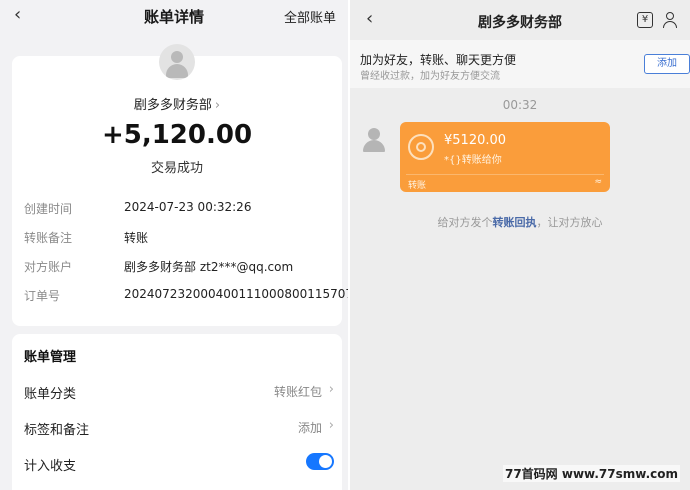 This screenshot has height=490, width=690. Describe the element at coordinates (569, 222) in the screenshot. I see `tip-suffix: ，让对方放心` at that location.